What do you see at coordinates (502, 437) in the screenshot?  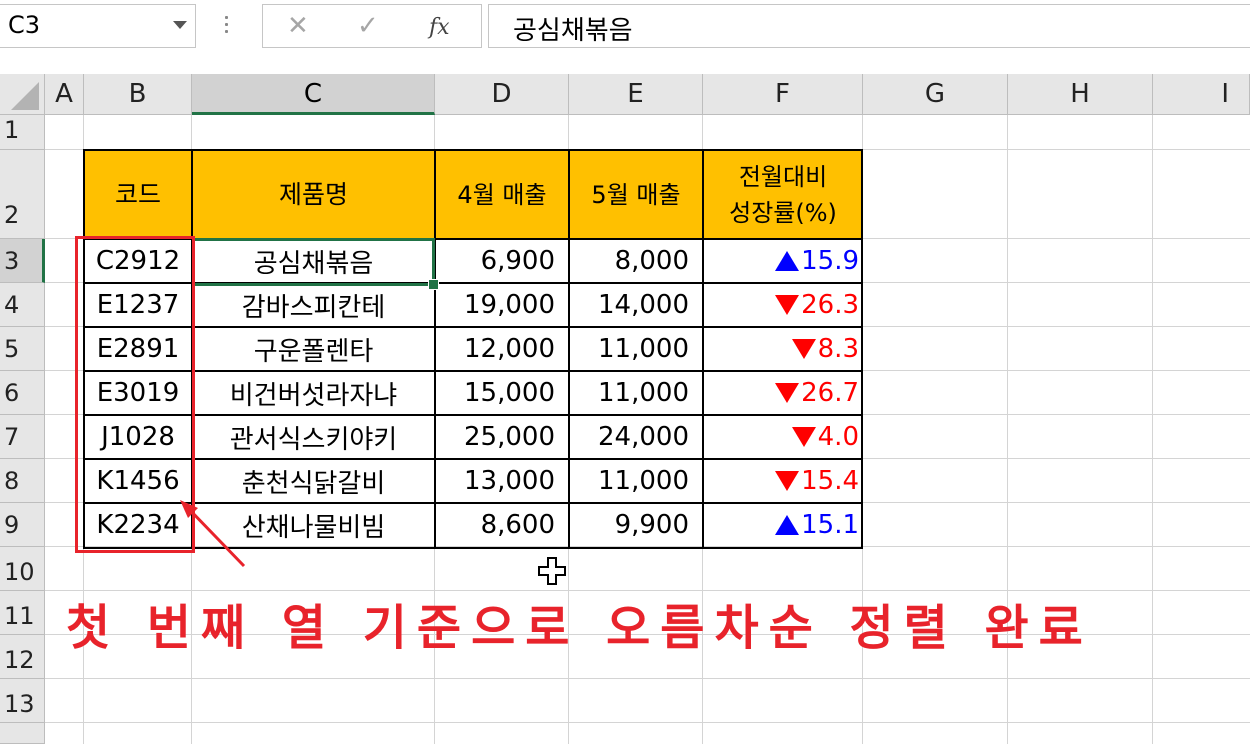 I see `cell-april: 25,000` at bounding box center [502, 437].